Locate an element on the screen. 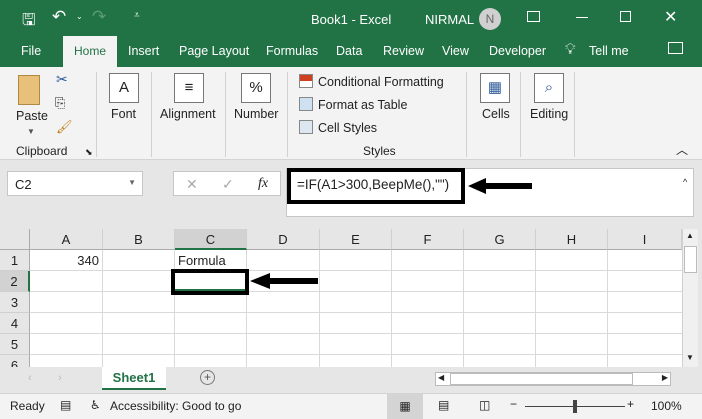 The height and width of the screenshot is (419, 702). undo-dropdown-icon: ⌄ is located at coordinates (79, 16).